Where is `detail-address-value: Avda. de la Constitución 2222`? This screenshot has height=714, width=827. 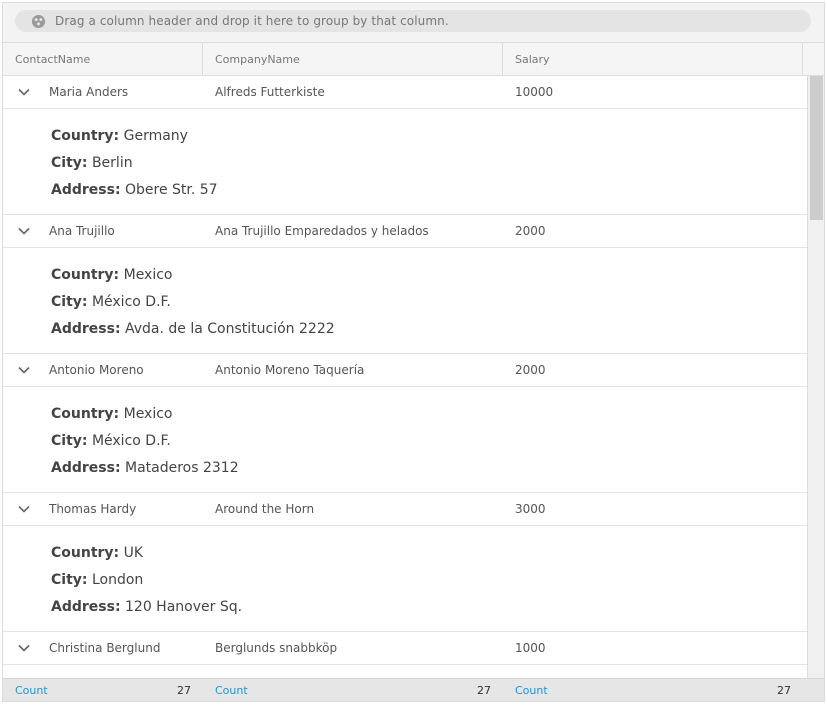 detail-address-value: Avda. de la Constitución 2222 is located at coordinates (230, 329).